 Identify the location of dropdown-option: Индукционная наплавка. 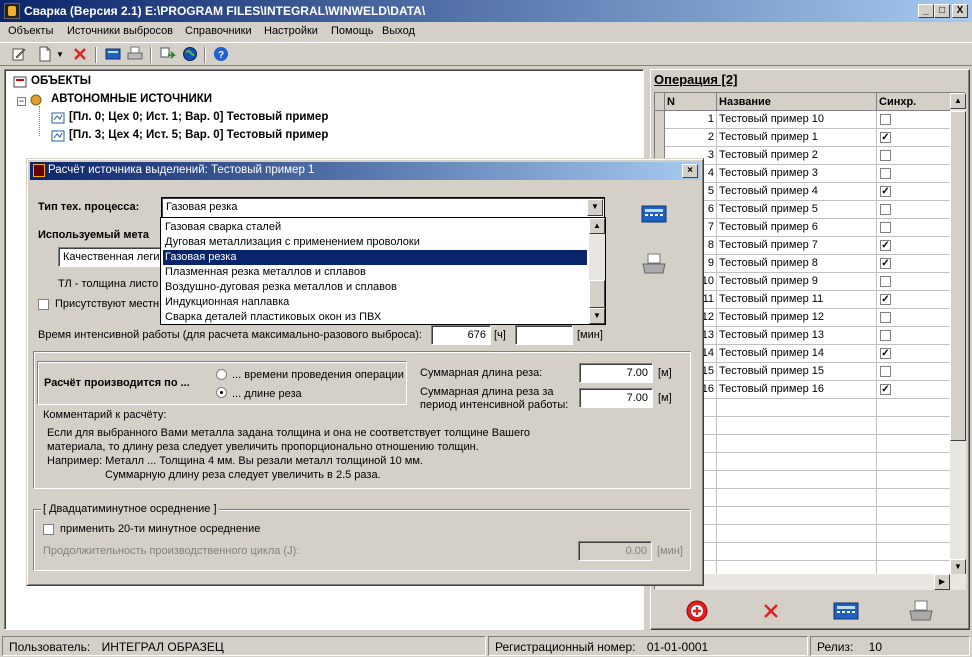
(375, 302).